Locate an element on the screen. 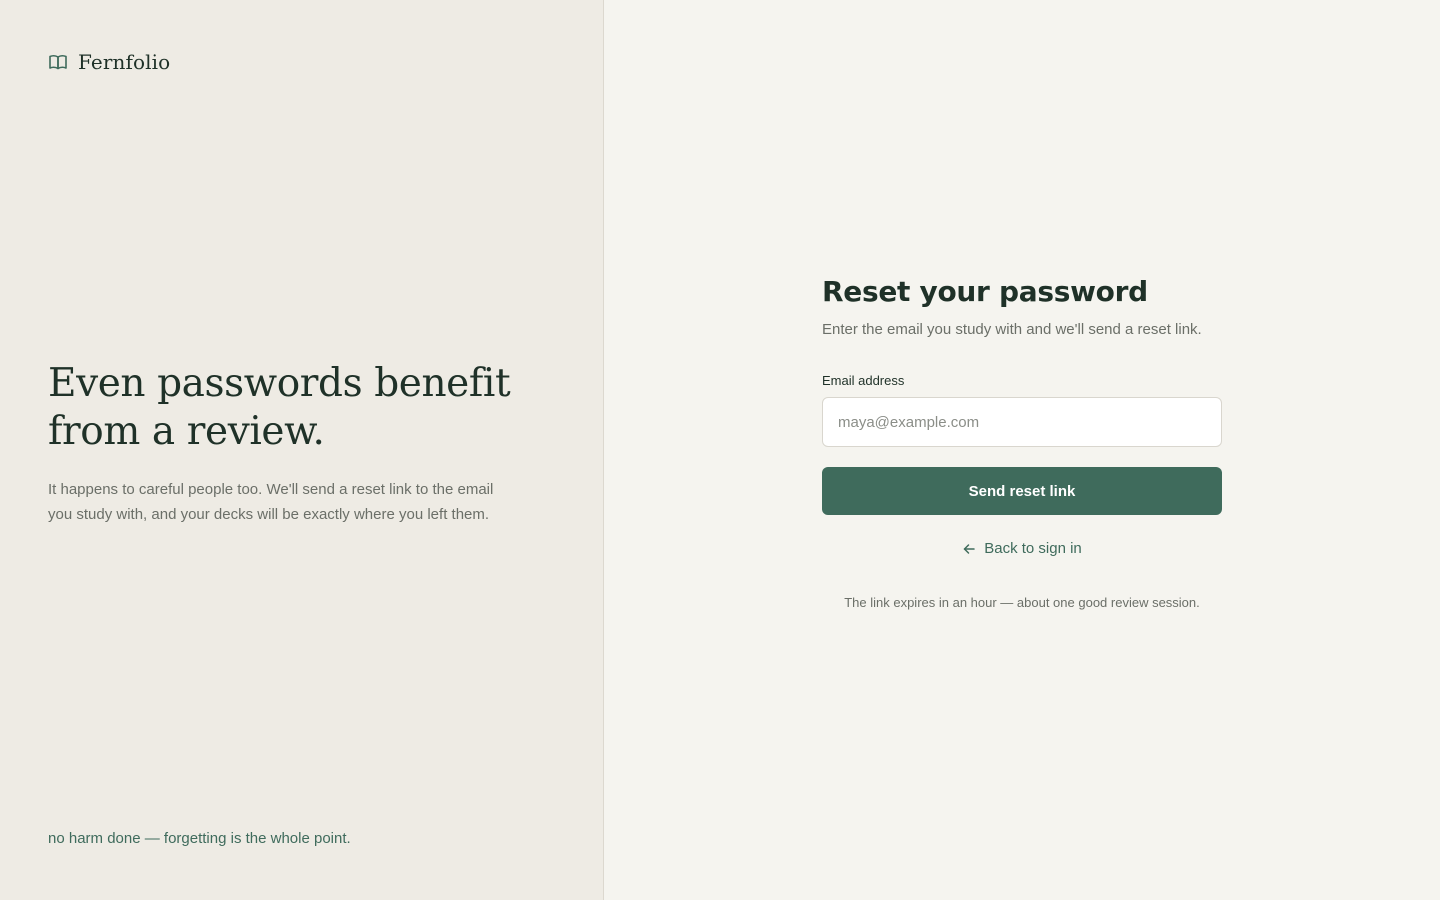  brand: Fernfolio is located at coordinates (109, 62).